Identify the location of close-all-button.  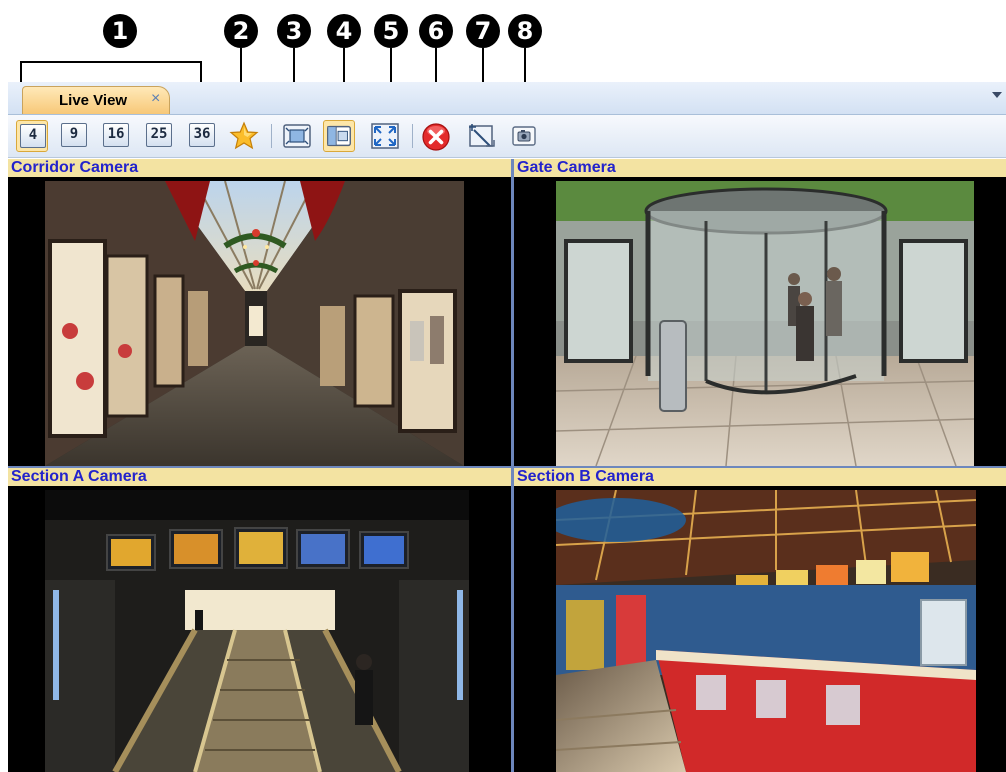
(436, 136).